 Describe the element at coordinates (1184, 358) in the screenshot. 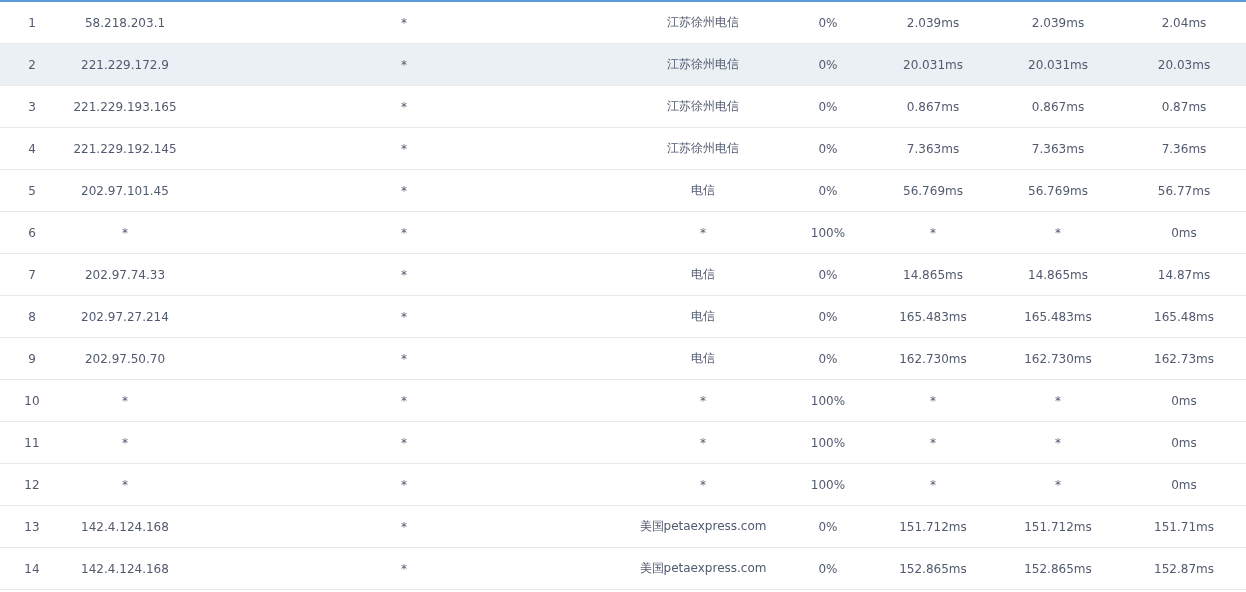

I see `table-cell-text: 162.73ms` at that location.